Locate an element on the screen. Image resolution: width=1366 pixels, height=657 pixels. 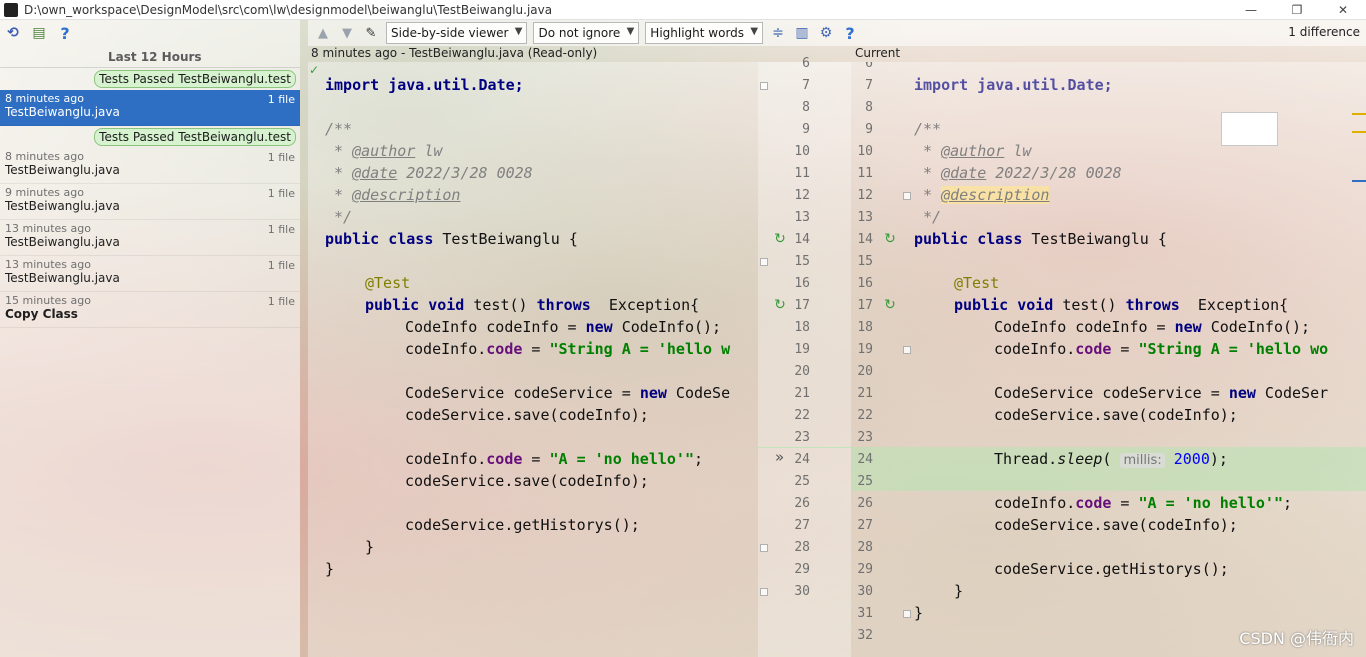
line-number: 21 is located at coordinates (865, 393).